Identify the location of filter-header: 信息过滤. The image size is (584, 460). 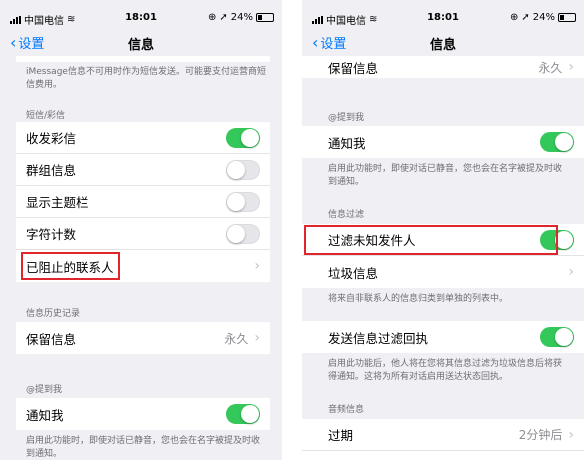
(346, 215).